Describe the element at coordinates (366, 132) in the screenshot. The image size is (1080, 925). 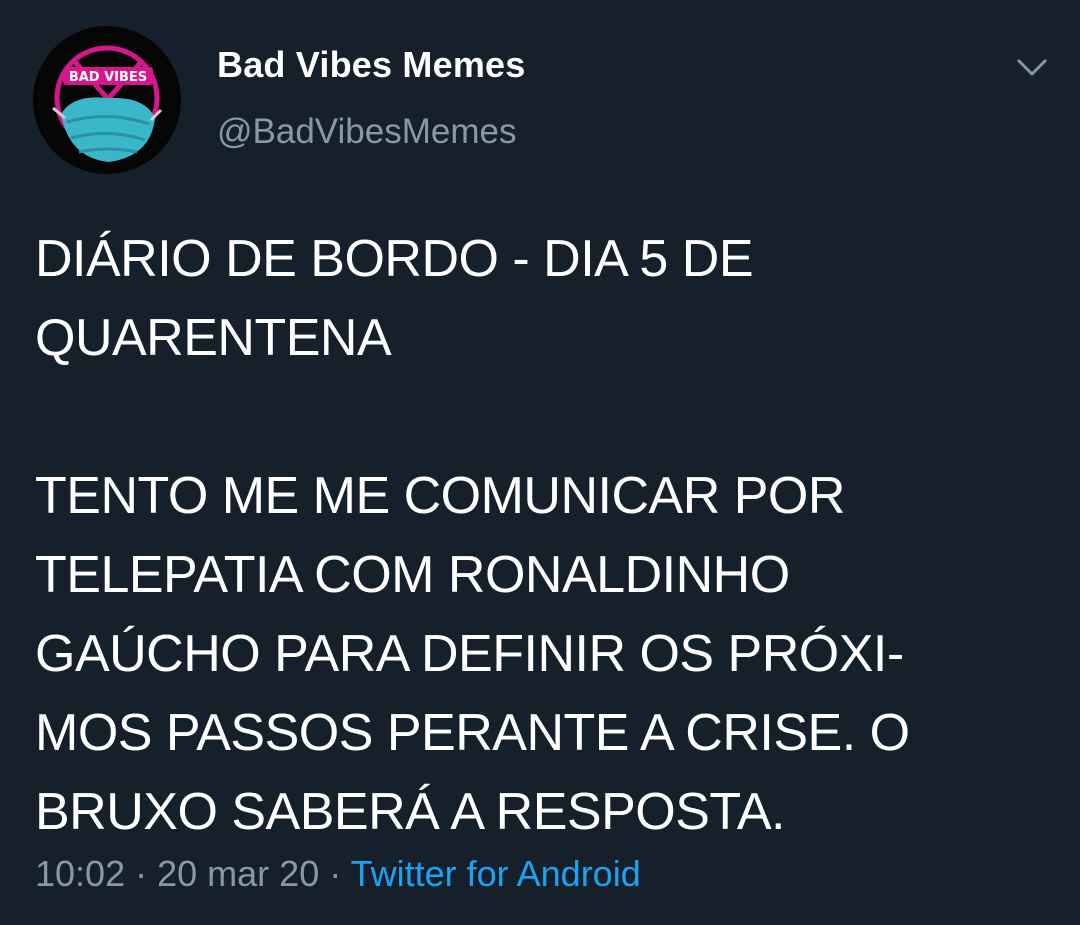
I see `author-handle: @BadVibesMemes` at that location.